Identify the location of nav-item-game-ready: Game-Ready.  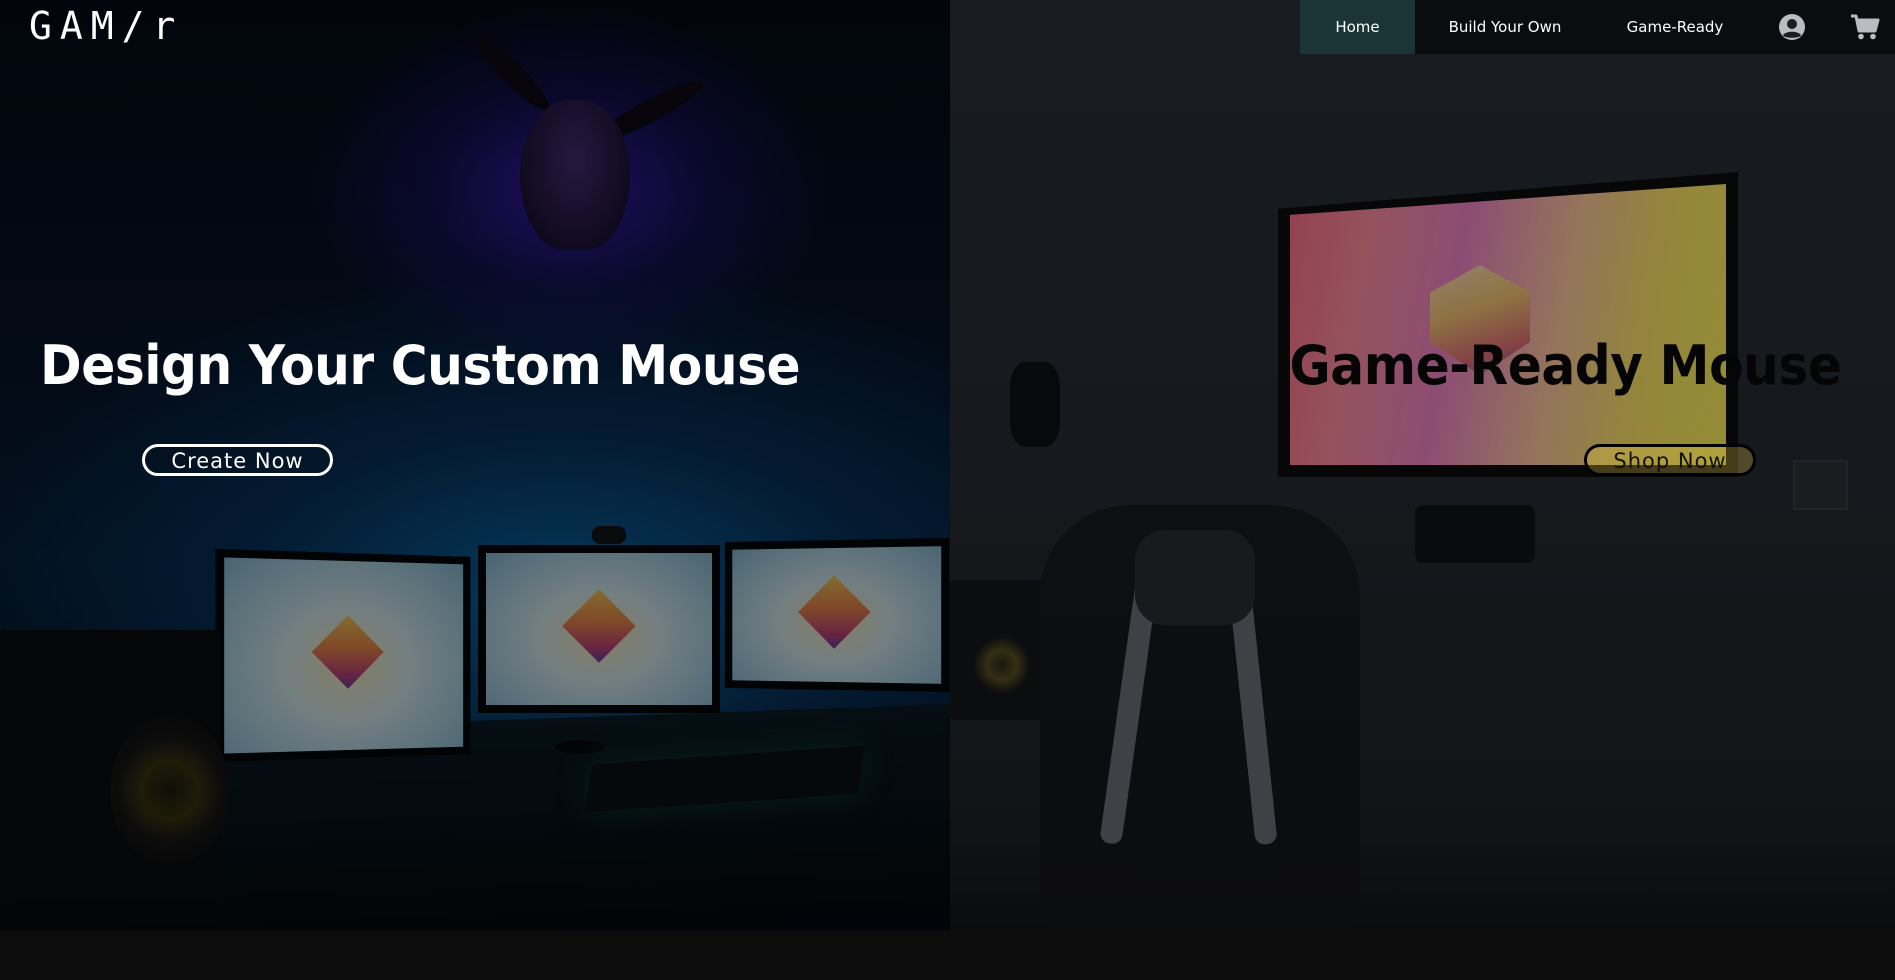
(1675, 27).